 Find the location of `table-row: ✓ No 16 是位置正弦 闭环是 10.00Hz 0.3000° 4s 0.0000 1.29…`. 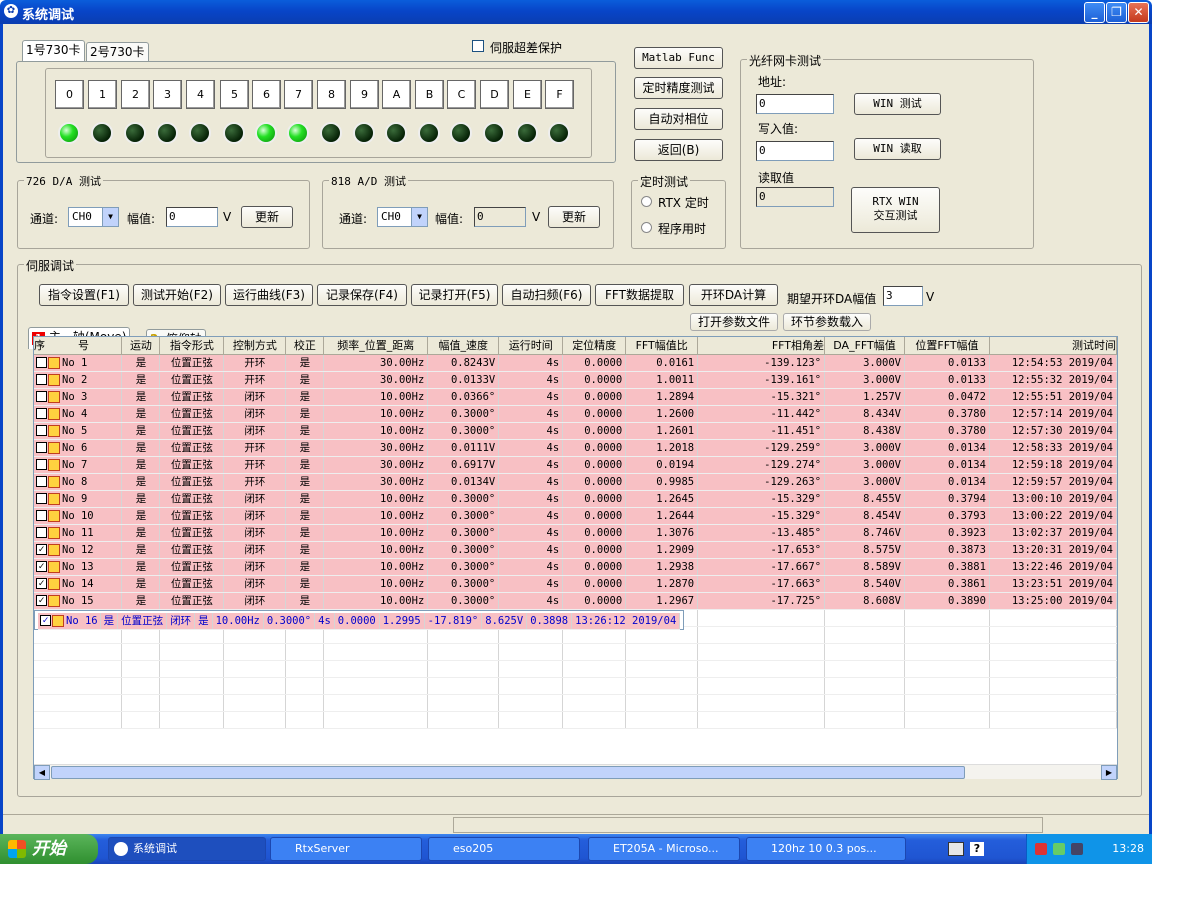

table-row: ✓ No 16 是位置正弦 闭环是 10.00Hz 0.3000° 4s 0.0000 1.29… is located at coordinates (359, 619).